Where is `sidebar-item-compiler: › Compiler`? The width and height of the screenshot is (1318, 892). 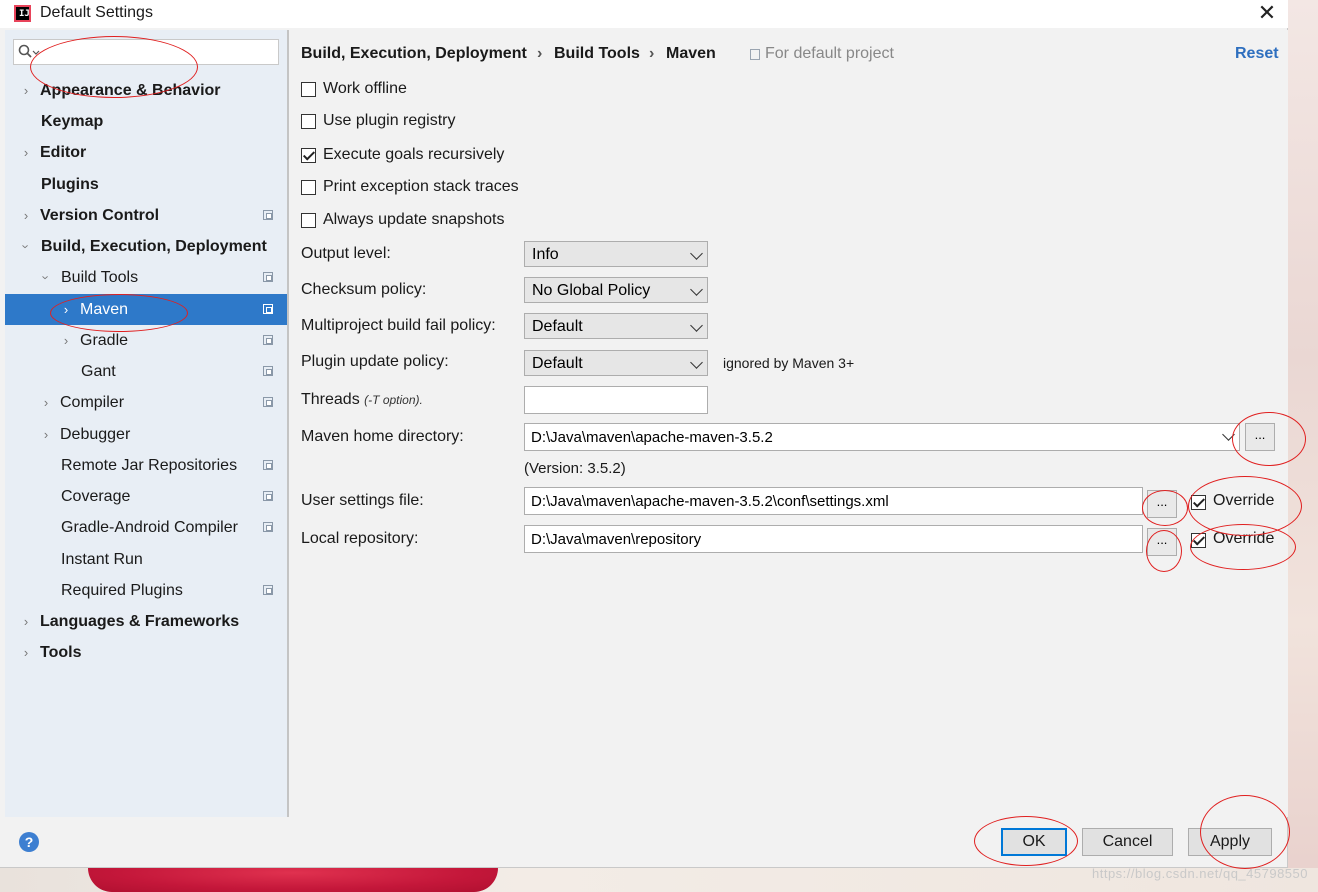 sidebar-item-compiler: › Compiler is located at coordinates (146, 402).